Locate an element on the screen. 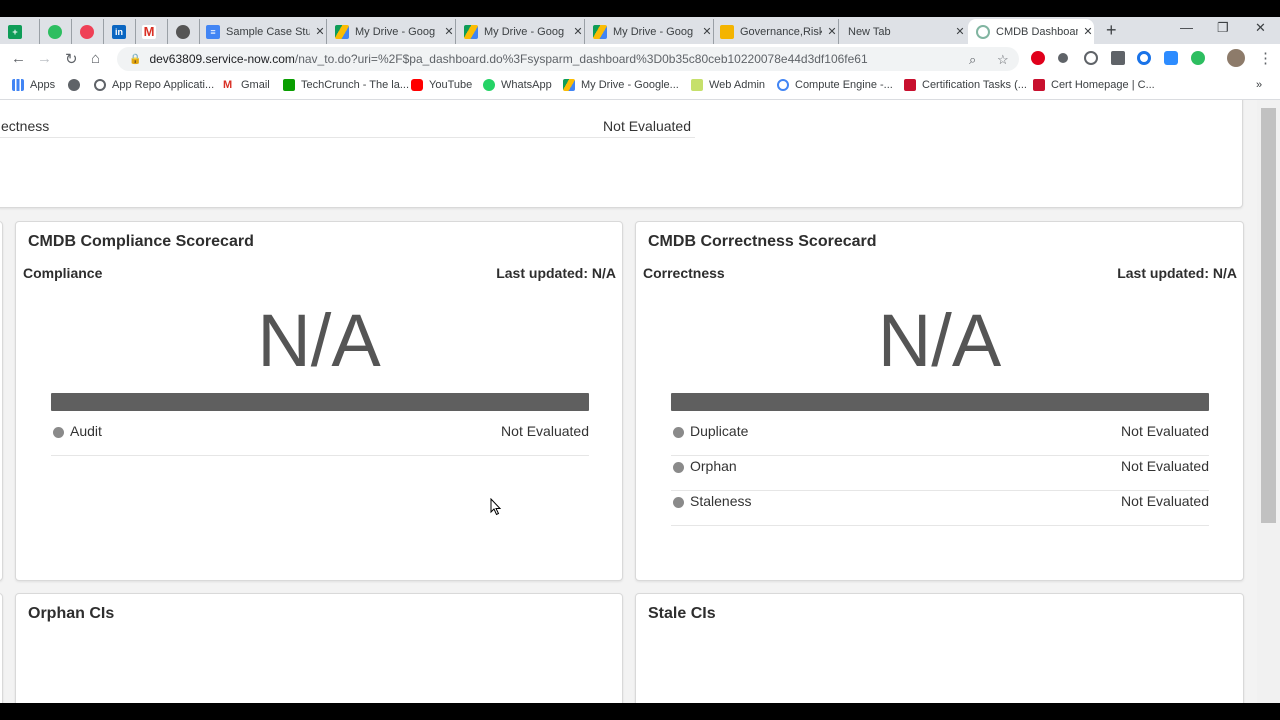 The image size is (1280, 720). tab-drive-1: My Drive - Goog ✕ is located at coordinates (392, 31).